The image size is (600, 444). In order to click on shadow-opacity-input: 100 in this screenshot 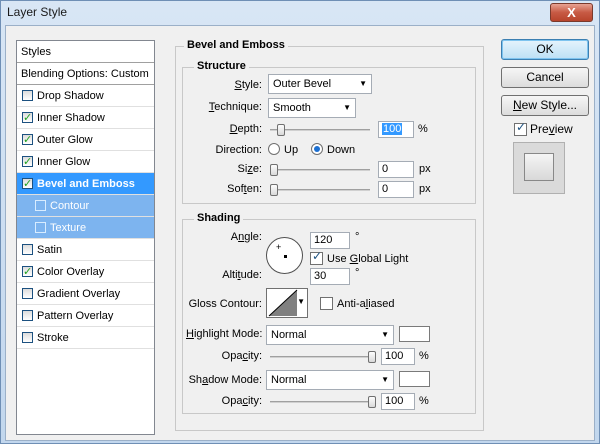, I will do `click(398, 401)`.